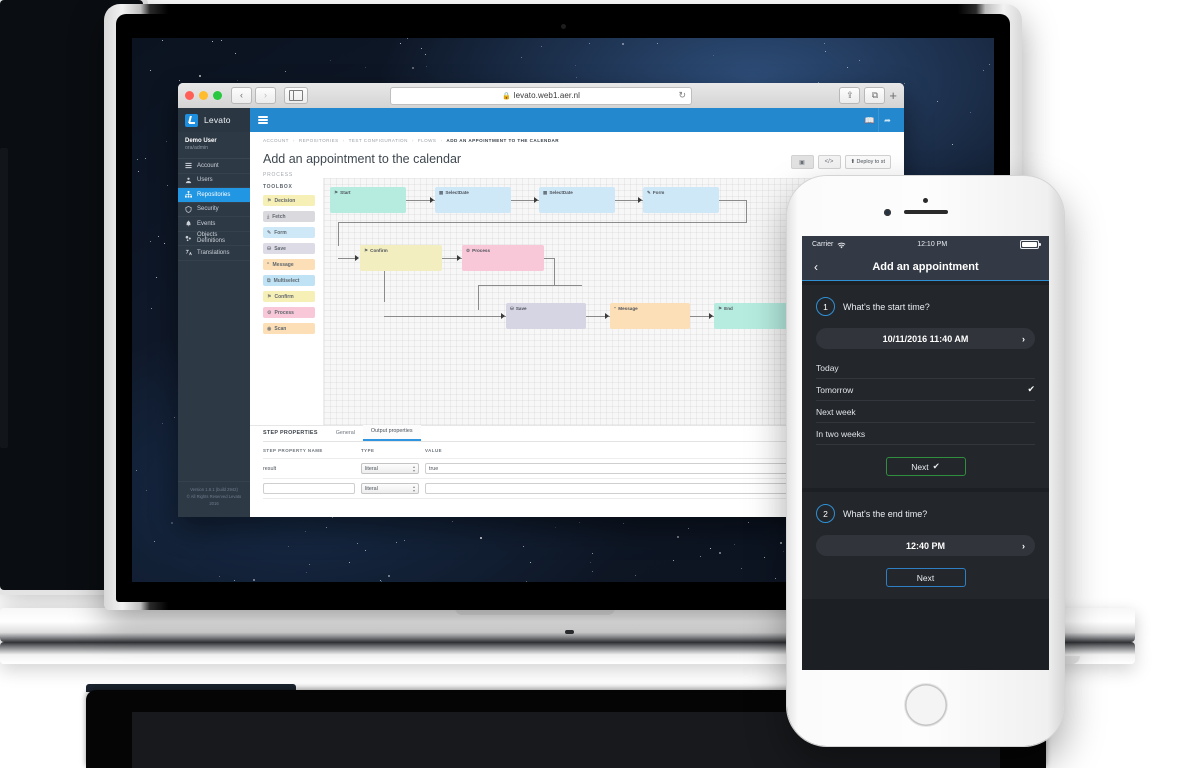 Image resolution: width=1200 pixels, height=768 pixels. Describe the element at coordinates (887, 212) in the screenshot. I see `phone-sensor-icon` at that location.